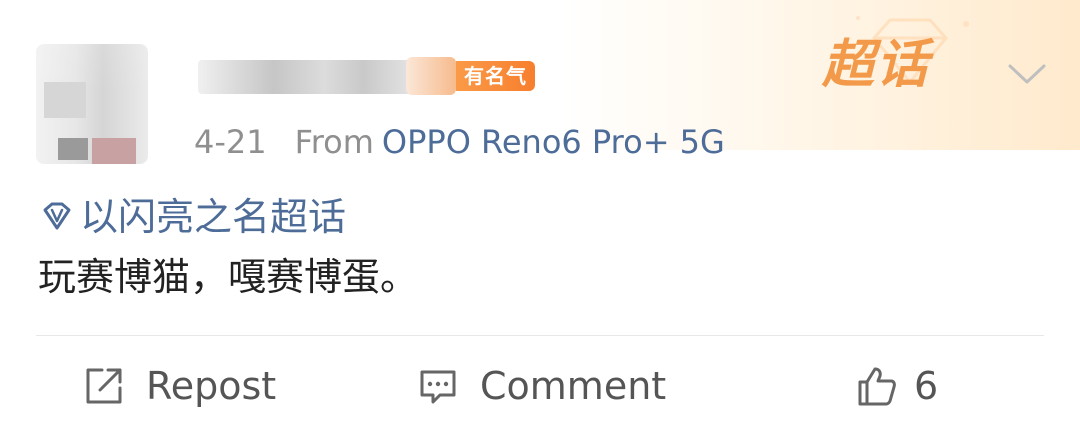 This screenshot has height=434, width=1080. I want to click on like-button: 6, so click(896, 386).